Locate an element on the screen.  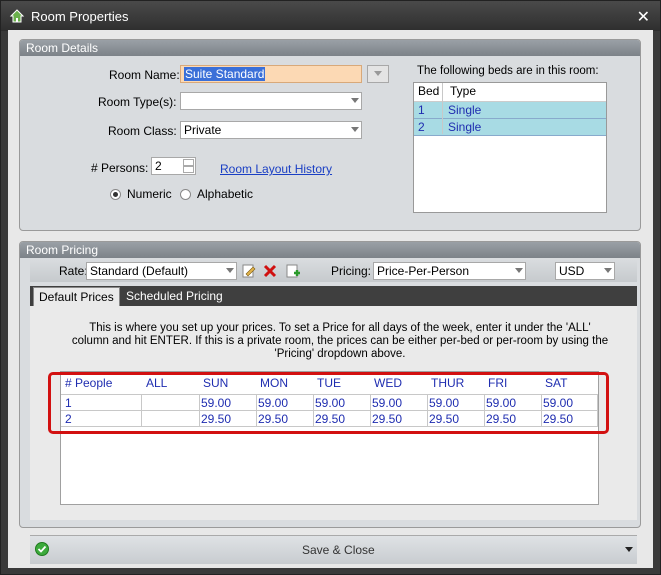
grid-col-wed: WED is located at coordinates (388, 383).